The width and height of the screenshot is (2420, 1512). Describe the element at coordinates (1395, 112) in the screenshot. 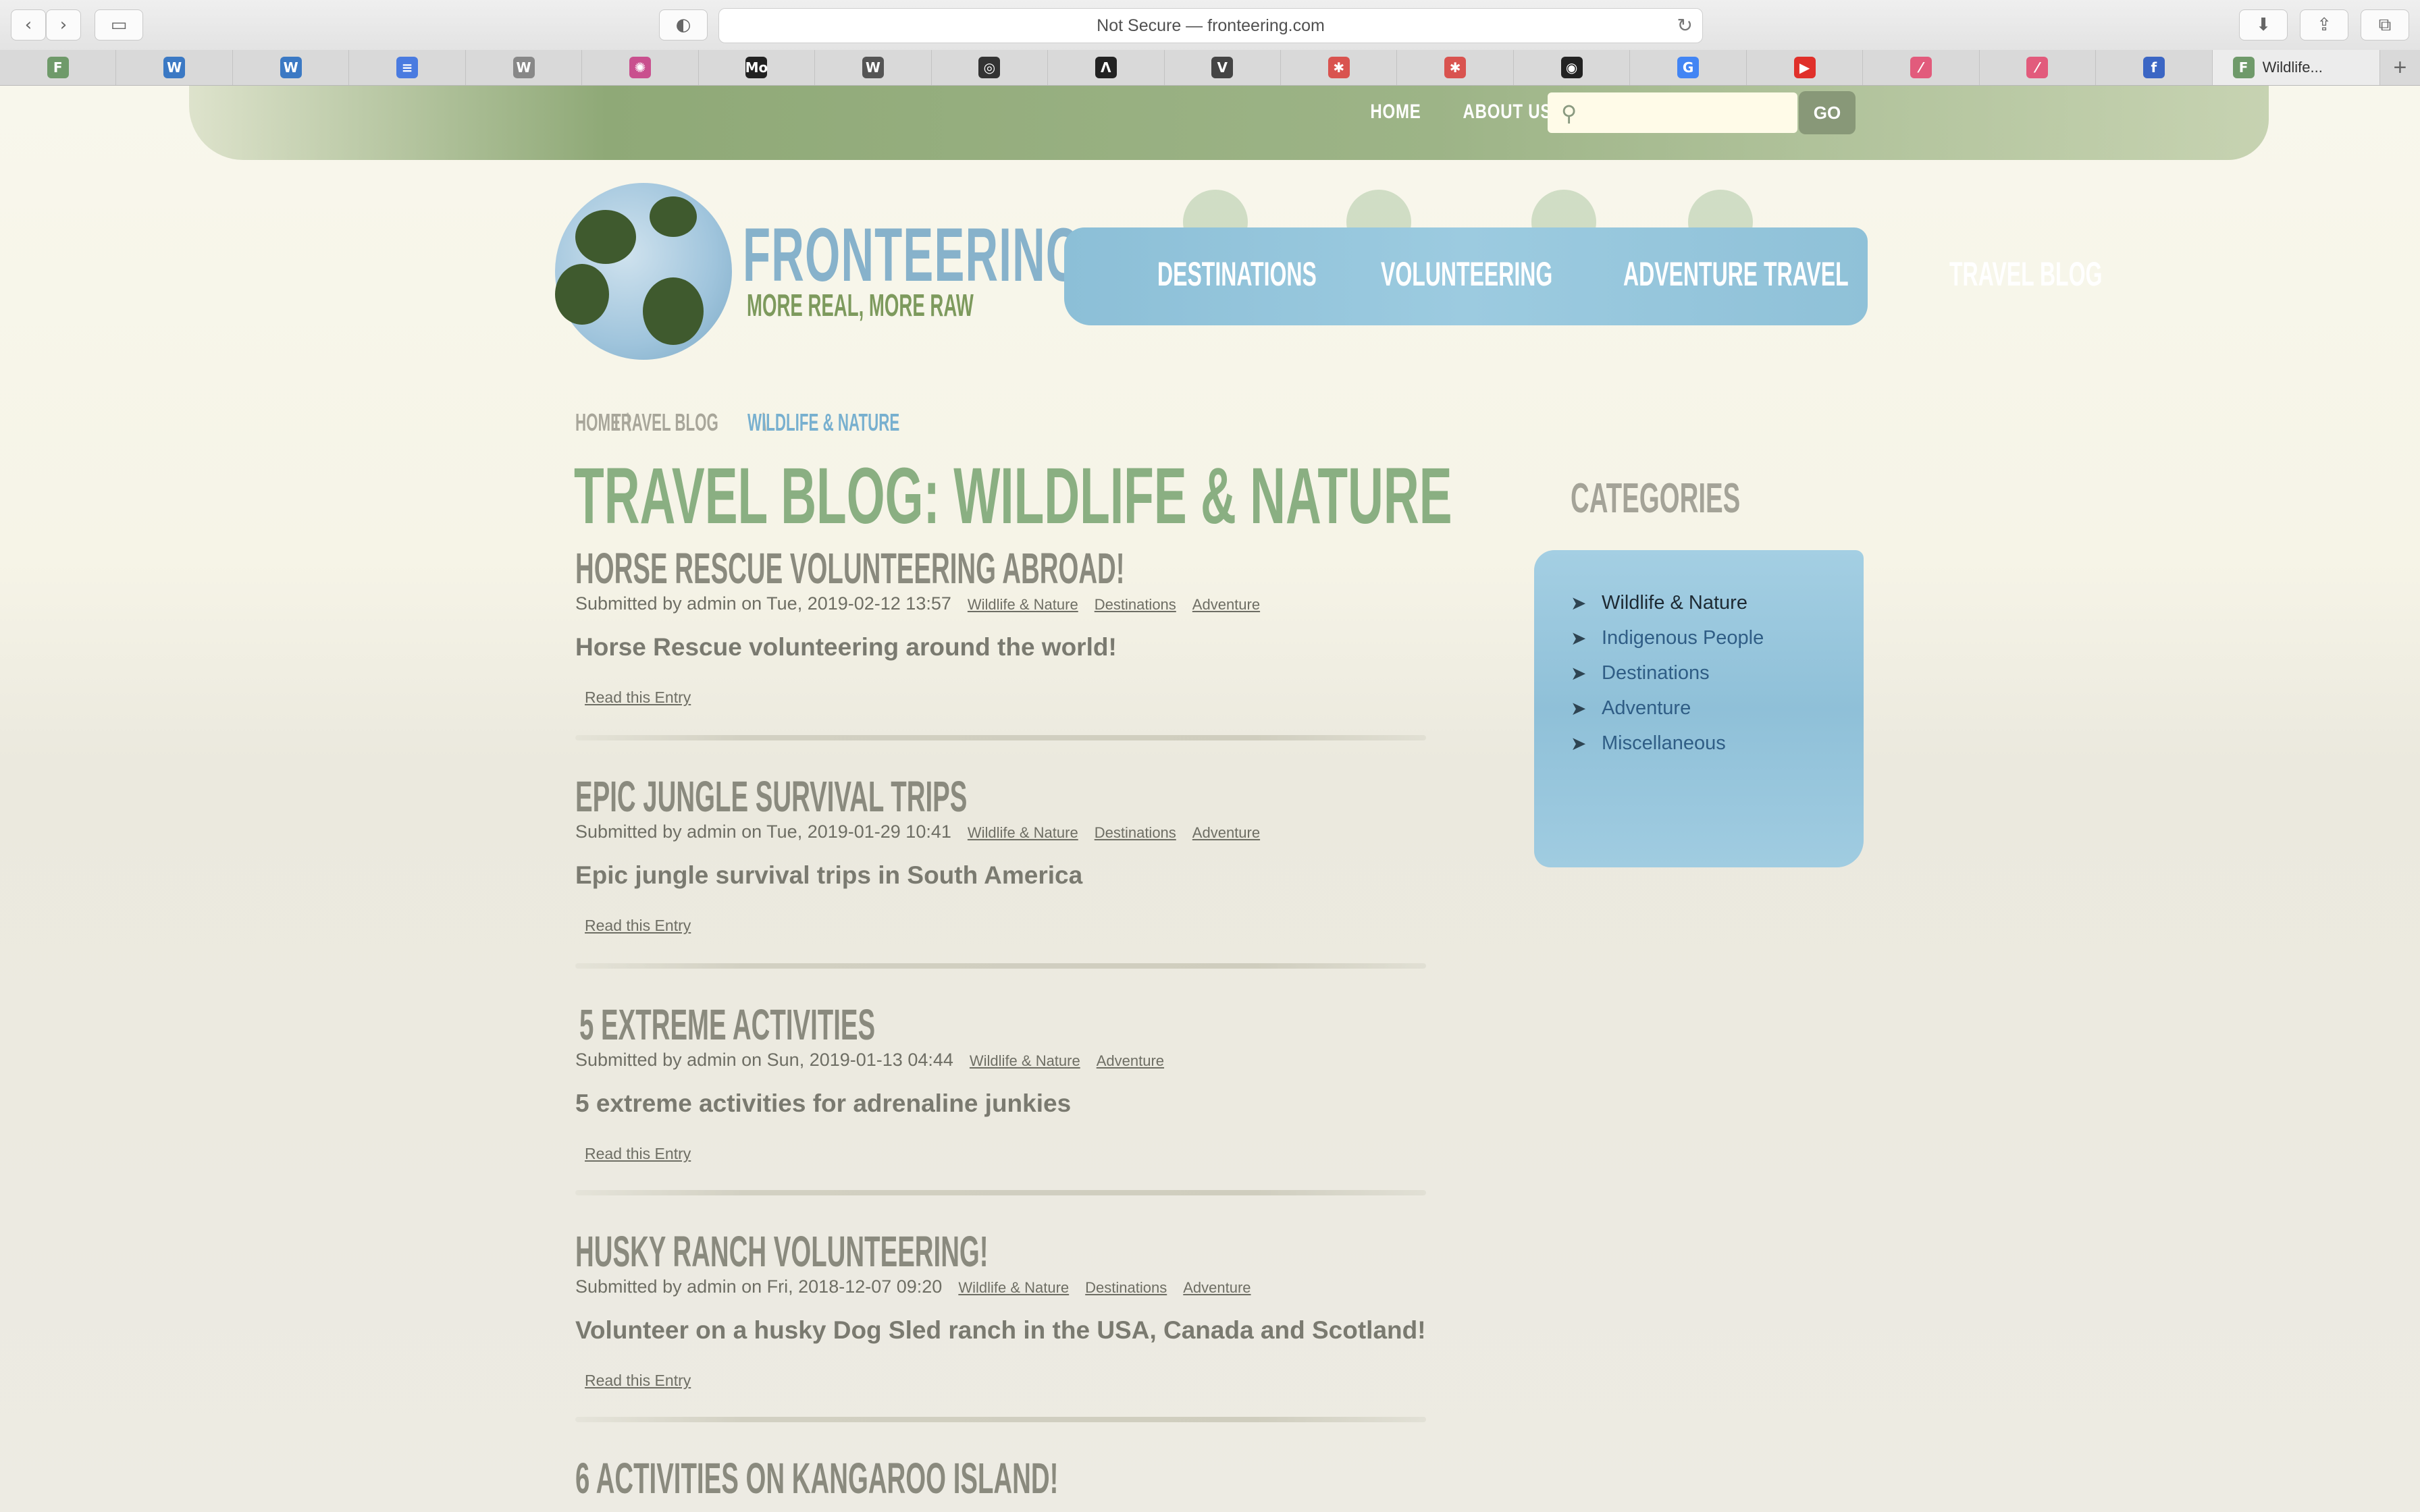

I see `top-nav-home: HOME` at that location.